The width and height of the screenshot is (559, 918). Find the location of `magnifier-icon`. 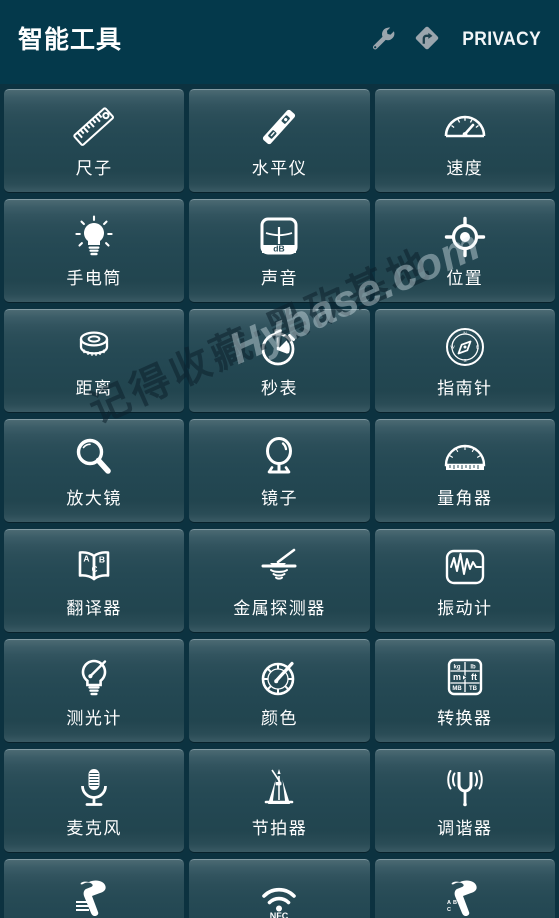

magnifier-icon is located at coordinates (94, 457).